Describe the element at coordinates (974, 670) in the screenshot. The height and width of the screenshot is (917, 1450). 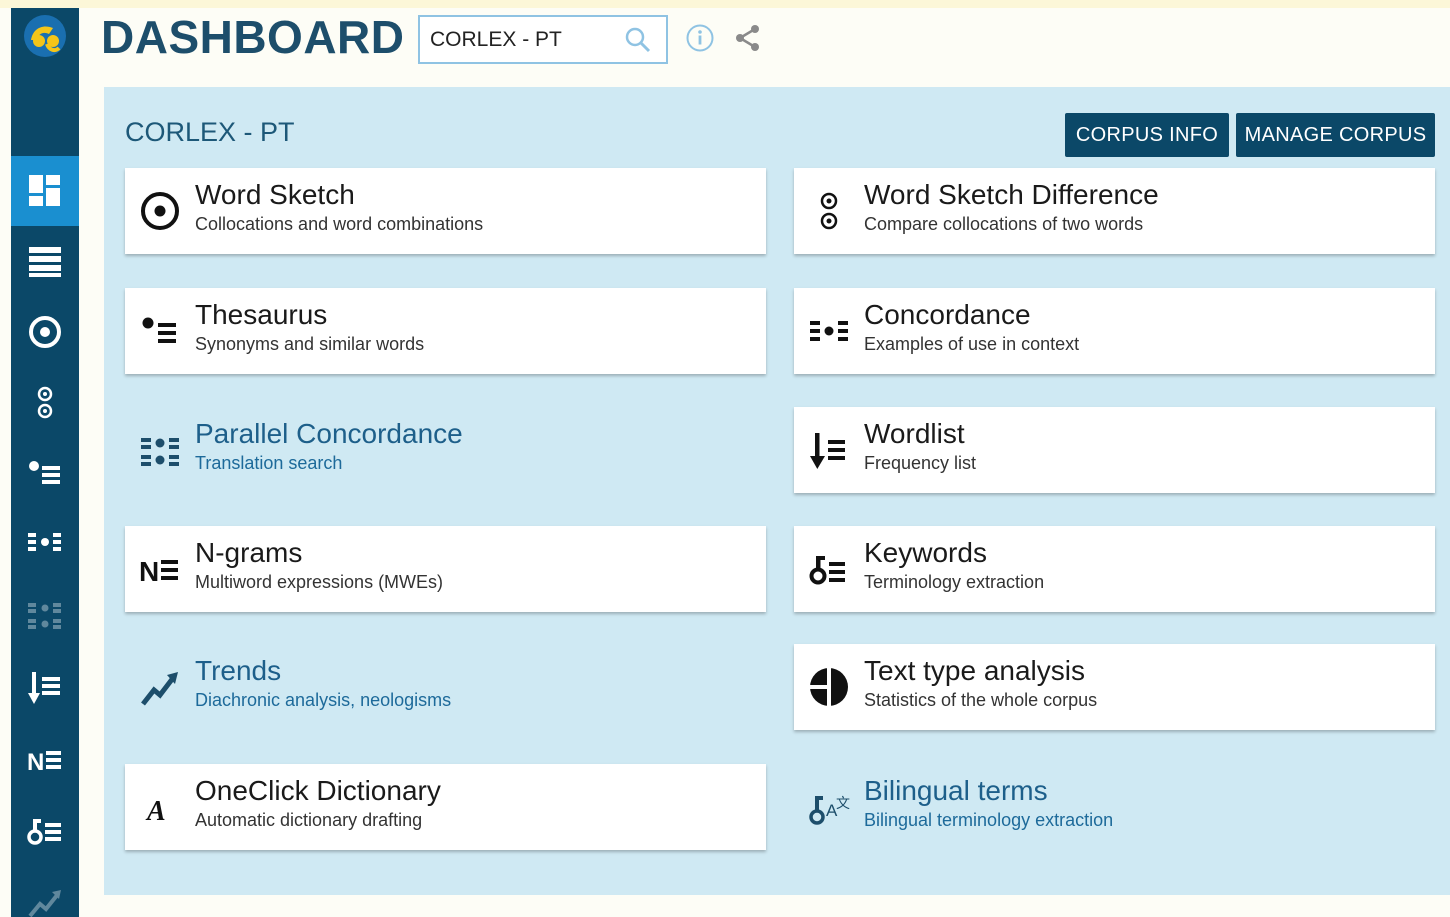
I see `tool-name: Text type analysis` at that location.